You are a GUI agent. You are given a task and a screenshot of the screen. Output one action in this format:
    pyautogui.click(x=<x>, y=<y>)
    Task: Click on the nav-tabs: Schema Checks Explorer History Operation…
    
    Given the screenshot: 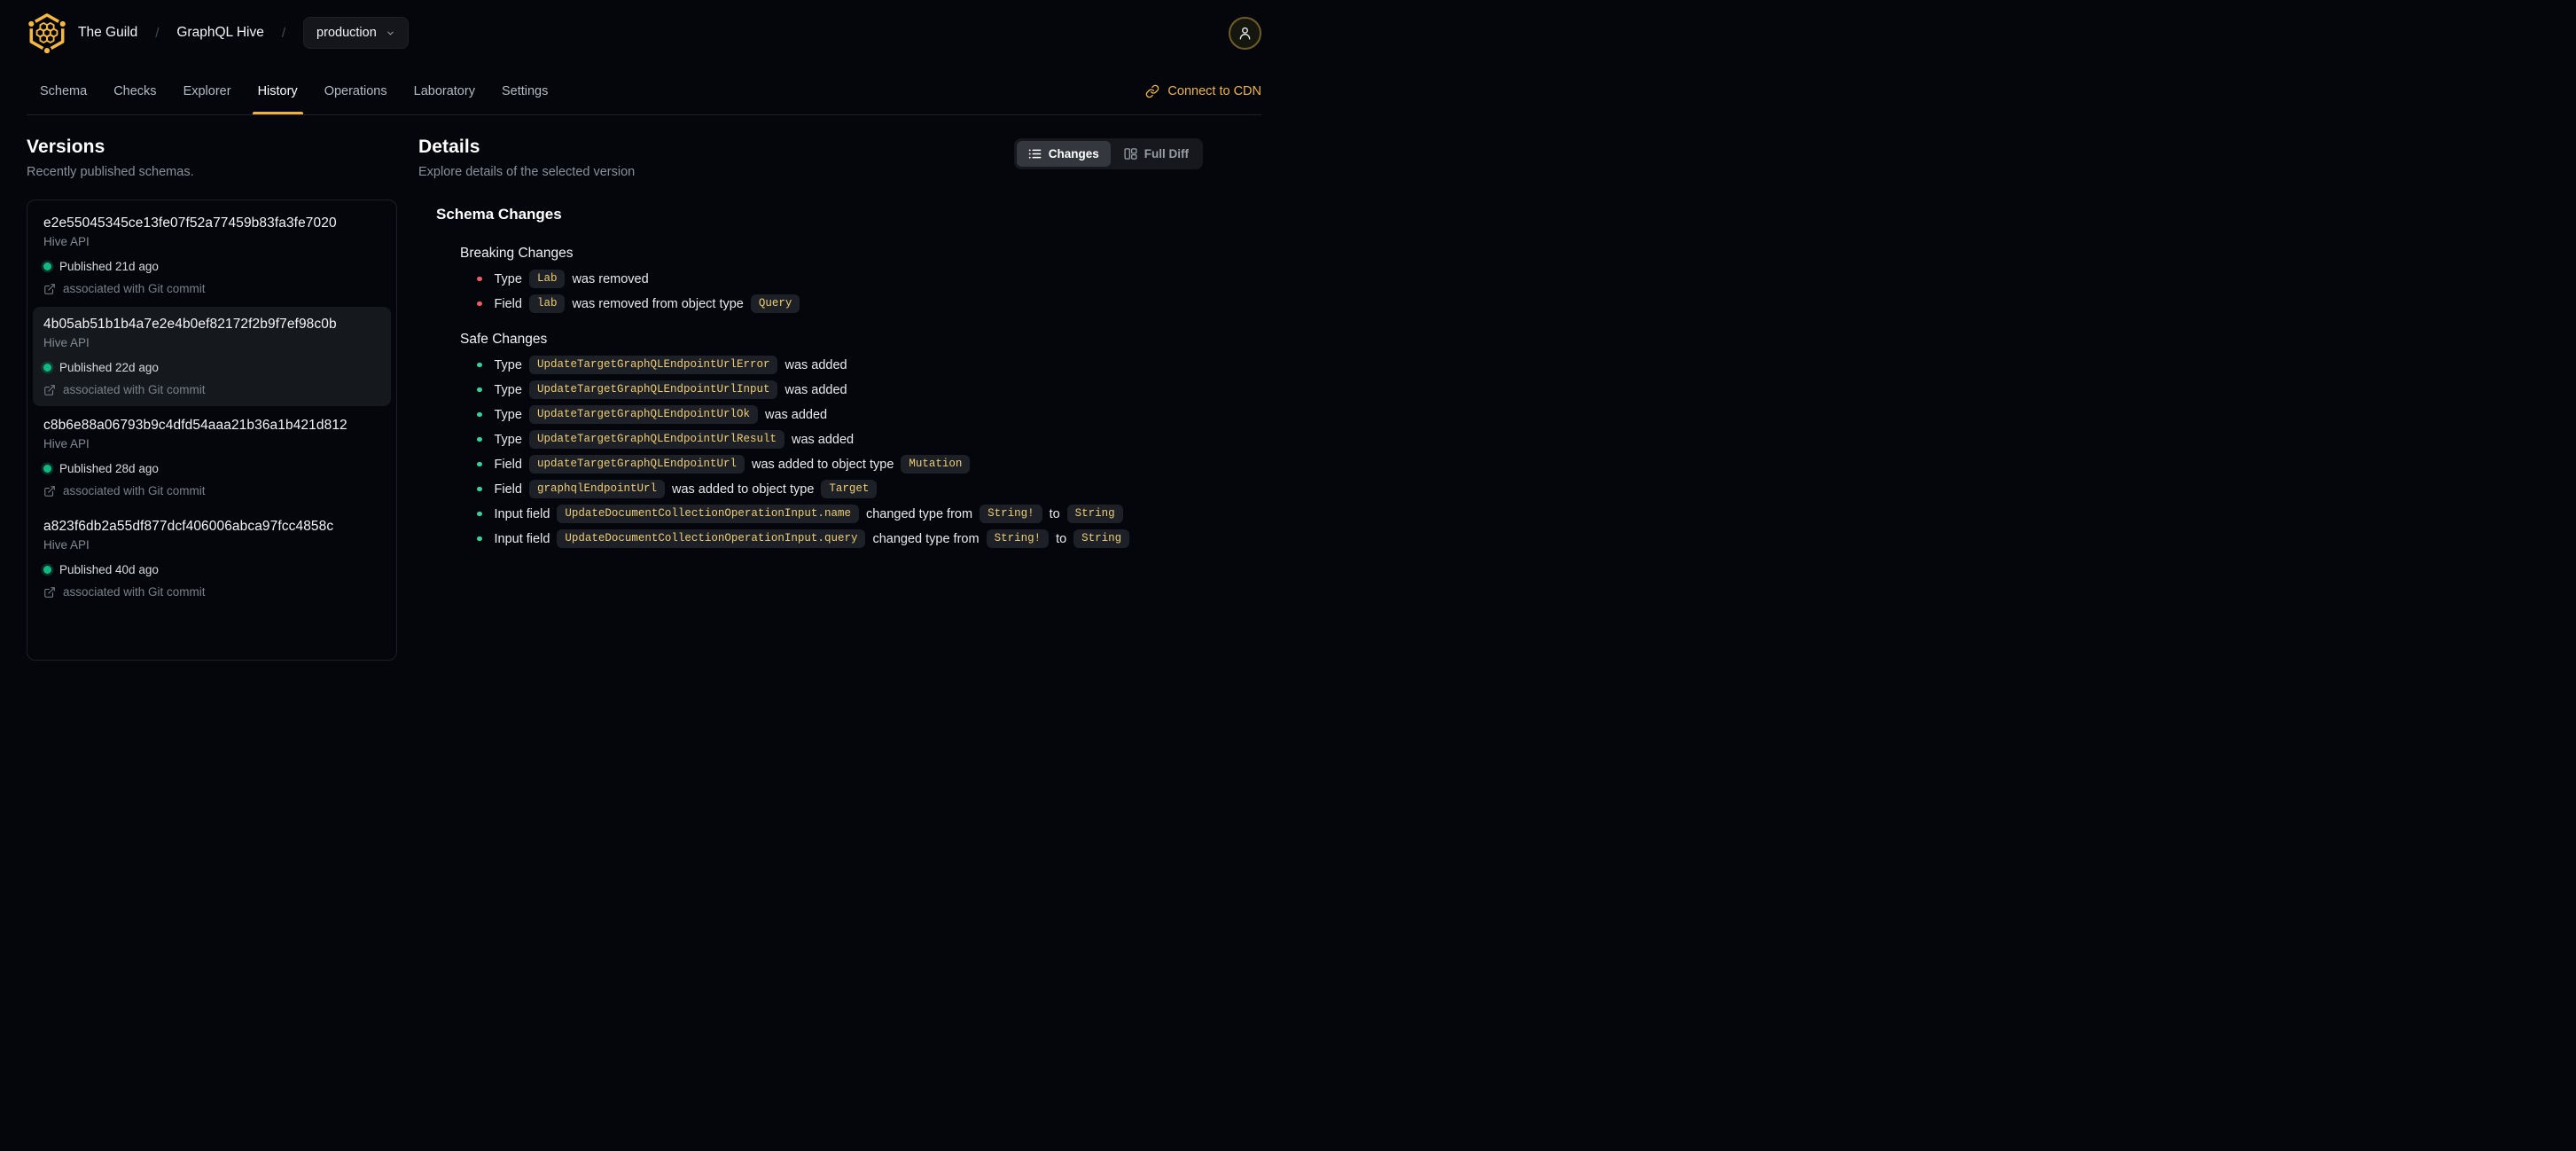 What is the action you would take?
    pyautogui.click(x=294, y=84)
    